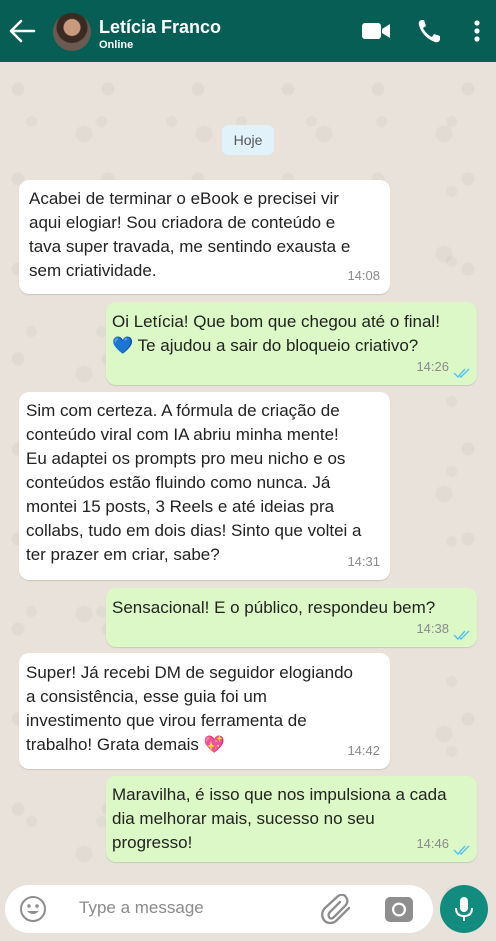 The image size is (496, 941). Describe the element at coordinates (248, 140) in the screenshot. I see `date-chip: Hoje` at that location.